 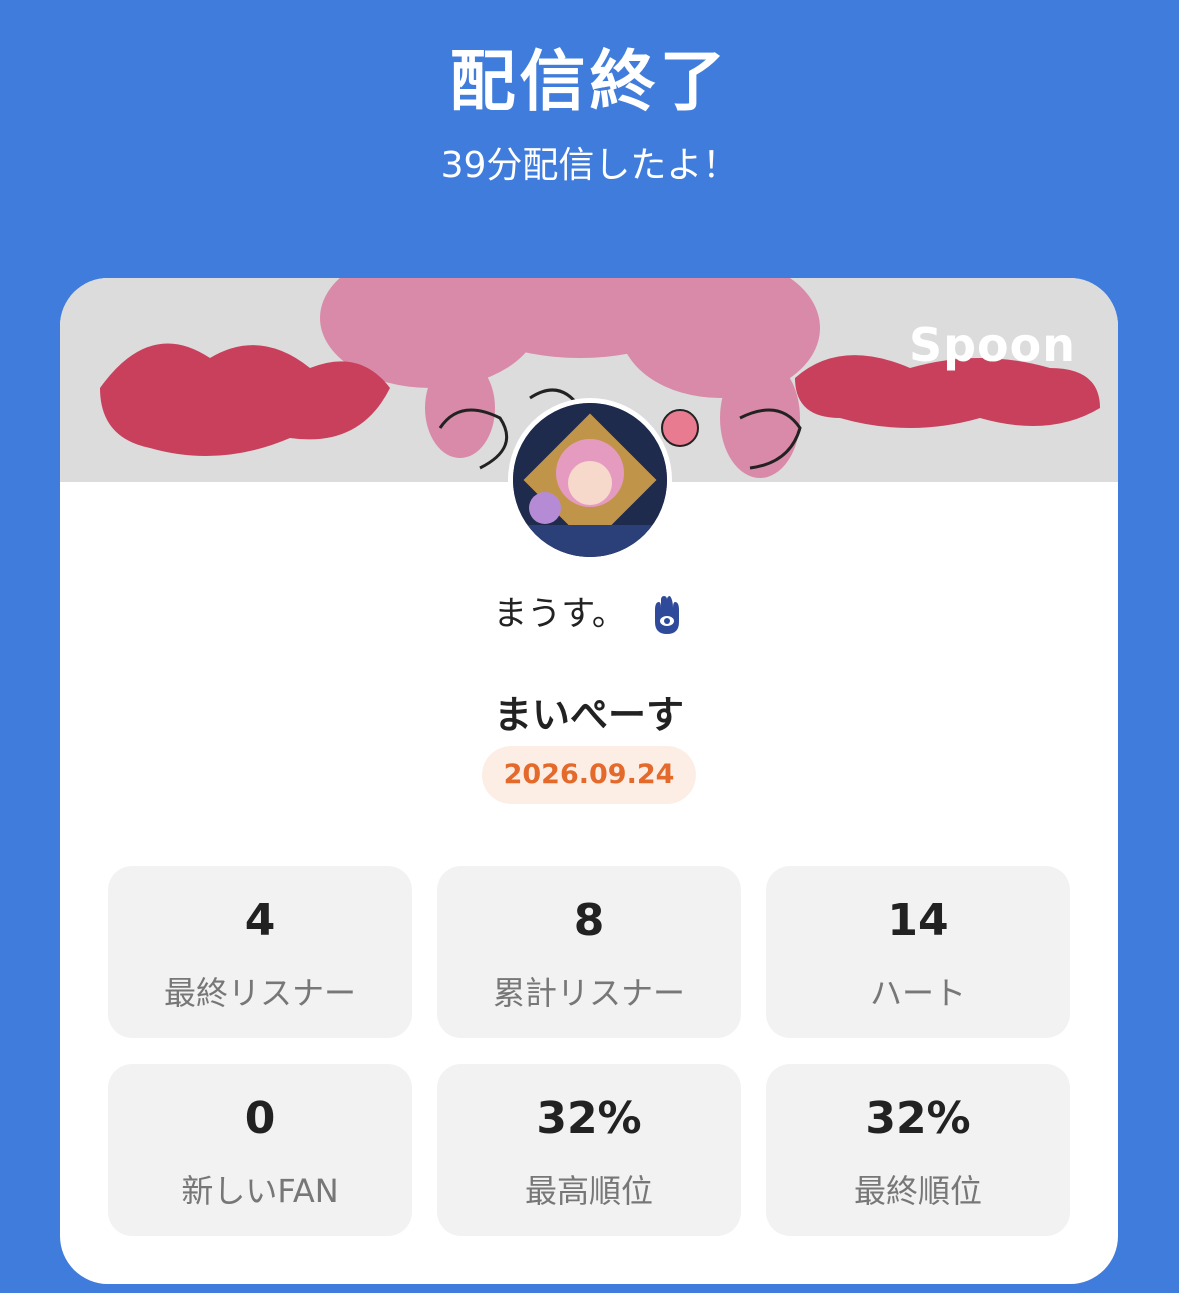 What do you see at coordinates (260, 920) in the screenshot?
I see `stat-value: 4` at bounding box center [260, 920].